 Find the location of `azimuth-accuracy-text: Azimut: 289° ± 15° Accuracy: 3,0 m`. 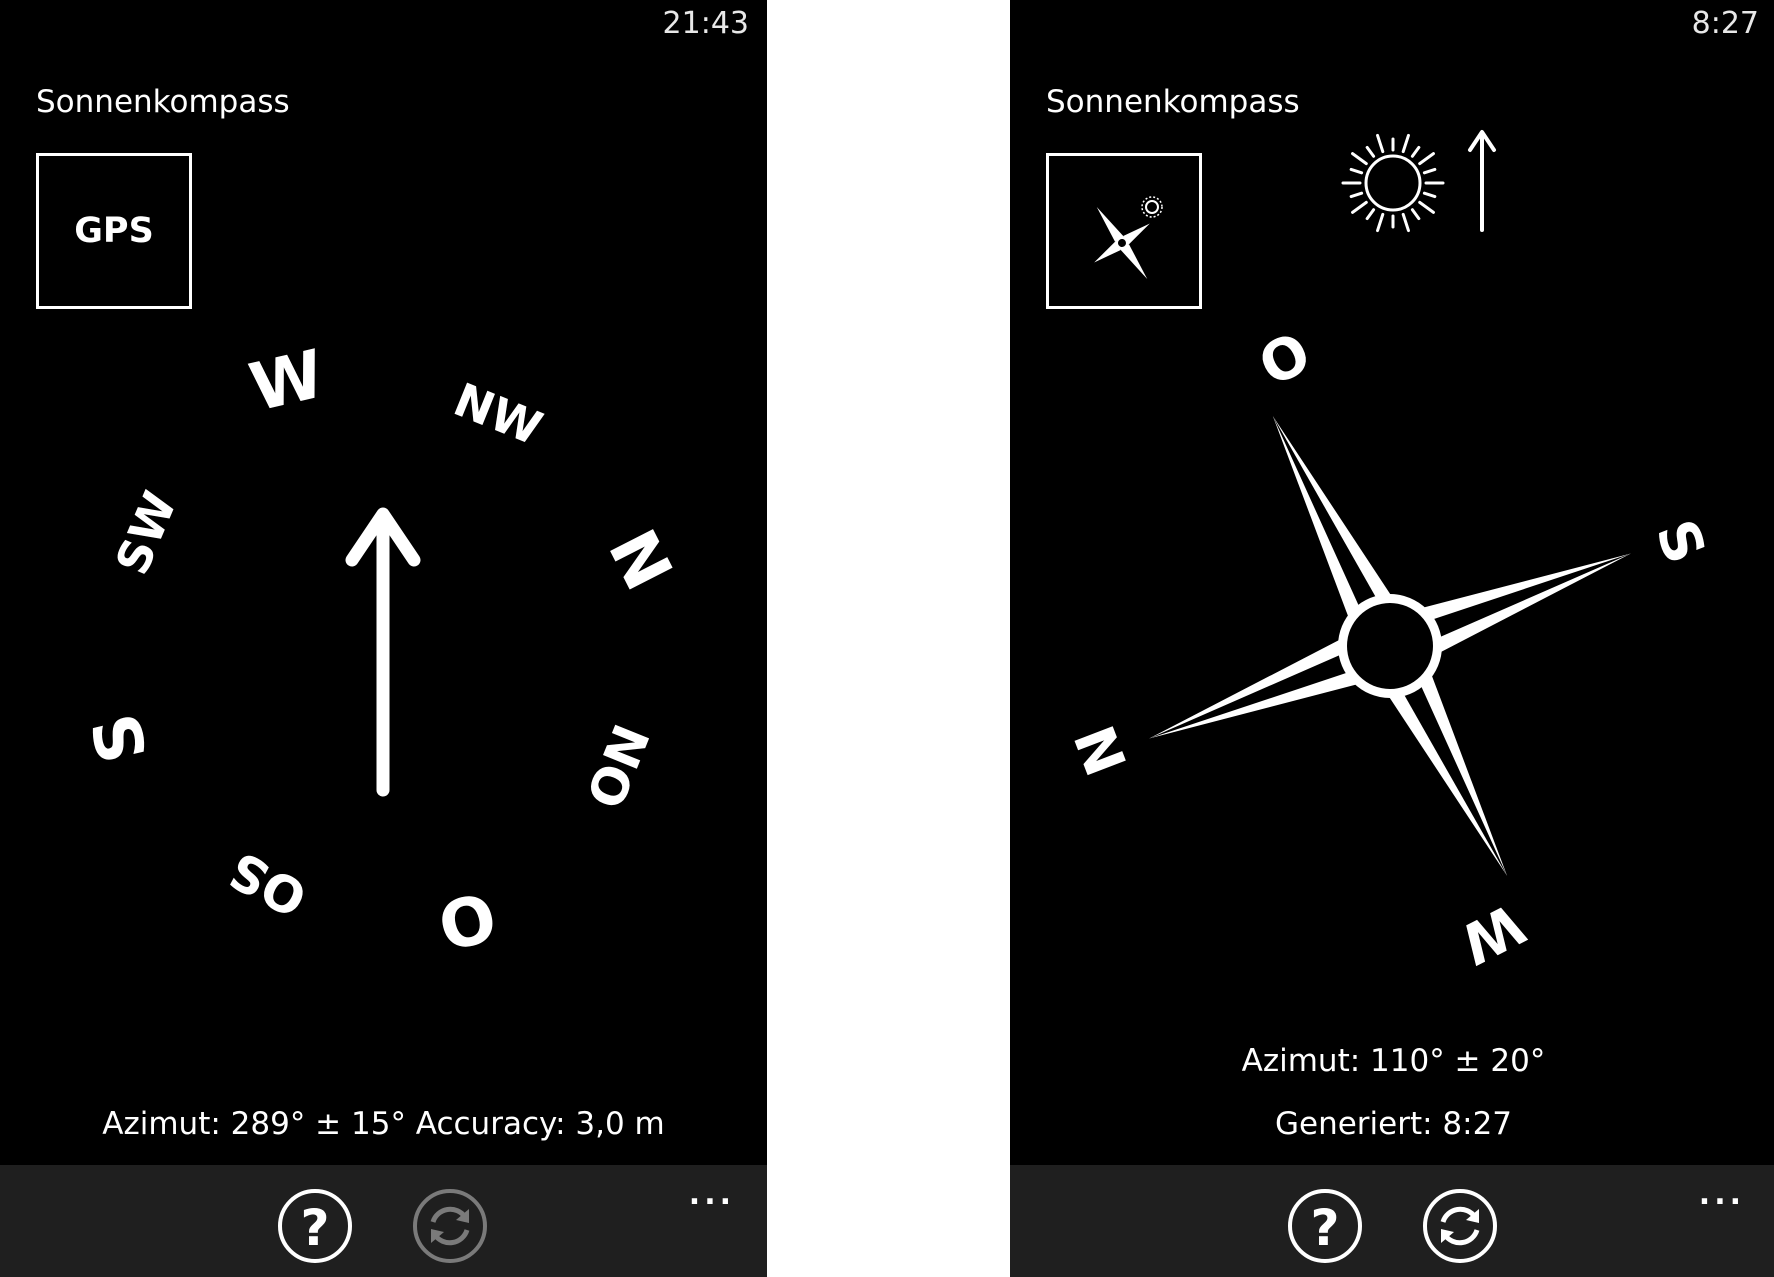

azimuth-accuracy-text: Azimut: 289° ± 15° Accuracy: 3,0 m is located at coordinates (383, 1124).